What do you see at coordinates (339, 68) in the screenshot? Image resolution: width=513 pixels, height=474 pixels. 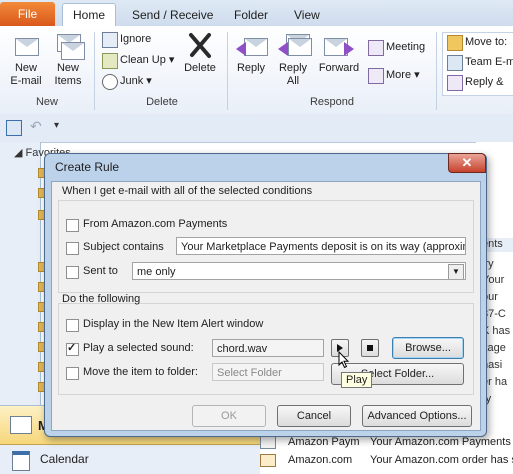 I see `forward-label: Forward` at bounding box center [339, 68].